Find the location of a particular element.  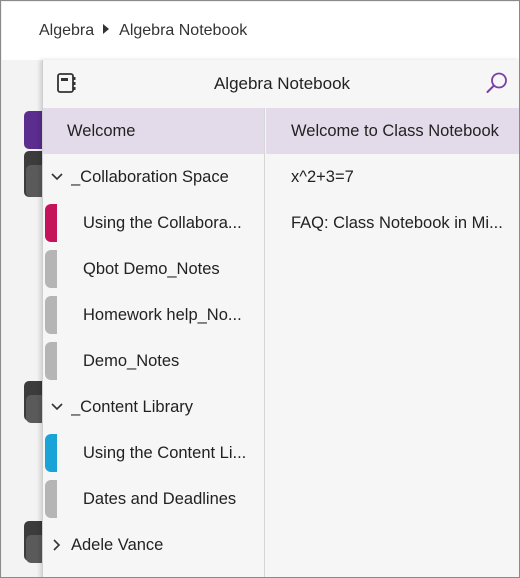

section-group-row: _Content Library is located at coordinates (153, 407).